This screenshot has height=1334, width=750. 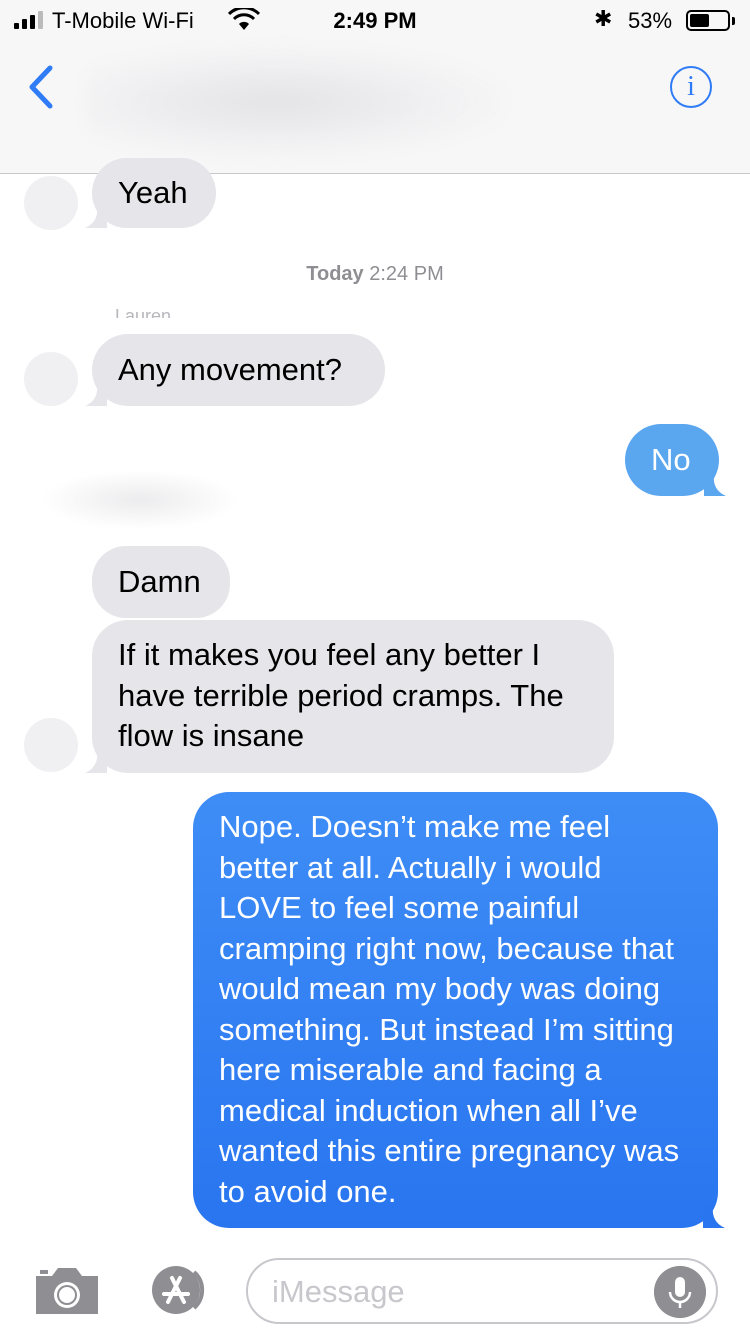 I want to click on message-bubble: Yeah, so click(x=150, y=193).